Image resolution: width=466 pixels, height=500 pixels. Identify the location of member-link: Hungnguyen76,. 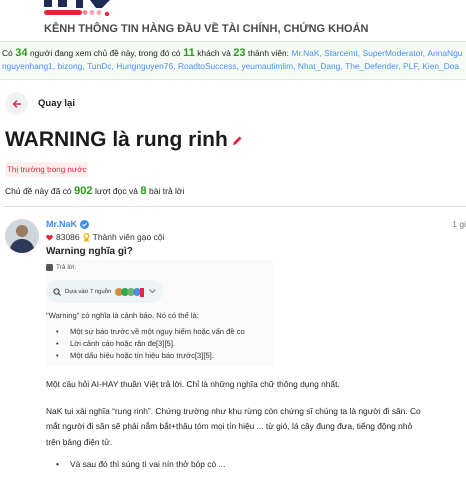
(146, 66).